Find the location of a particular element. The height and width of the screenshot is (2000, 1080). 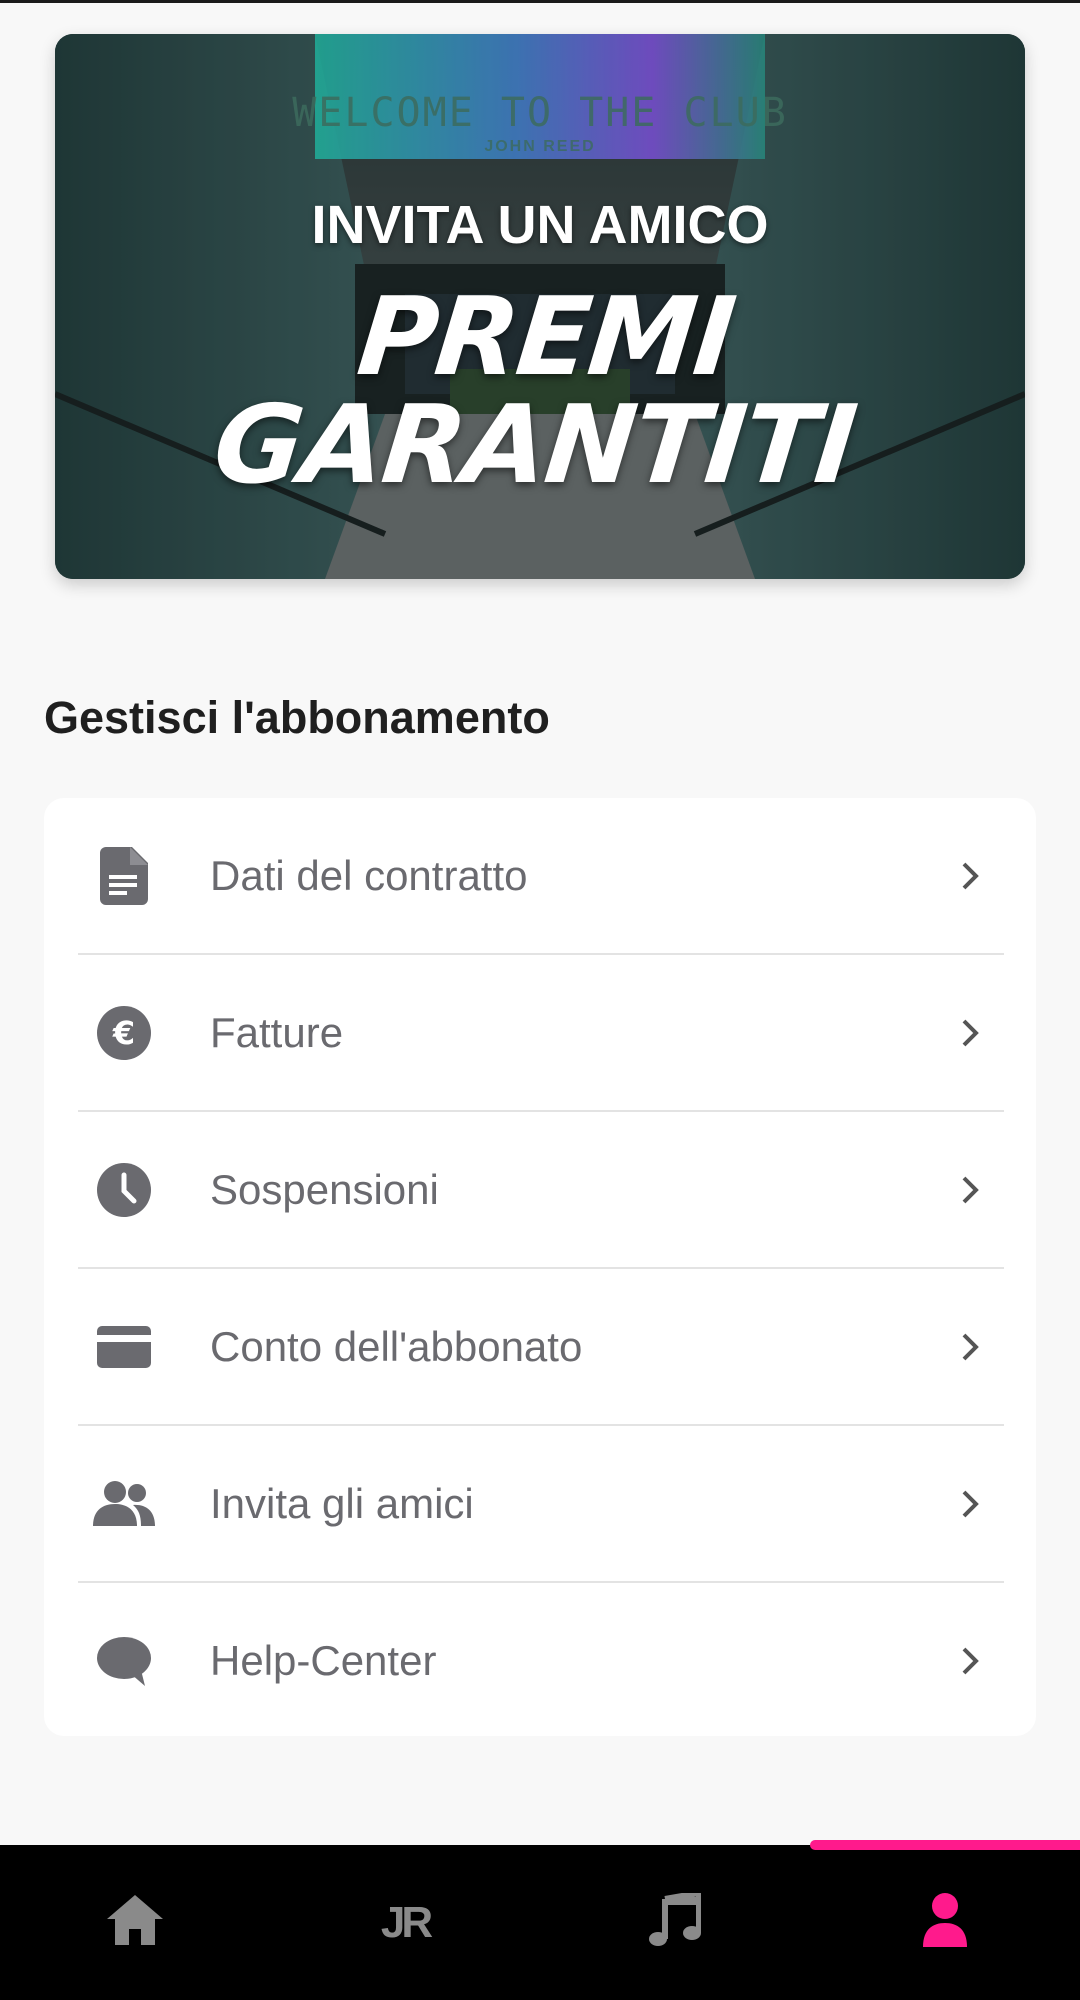

clock-icon is located at coordinates (124, 1190).